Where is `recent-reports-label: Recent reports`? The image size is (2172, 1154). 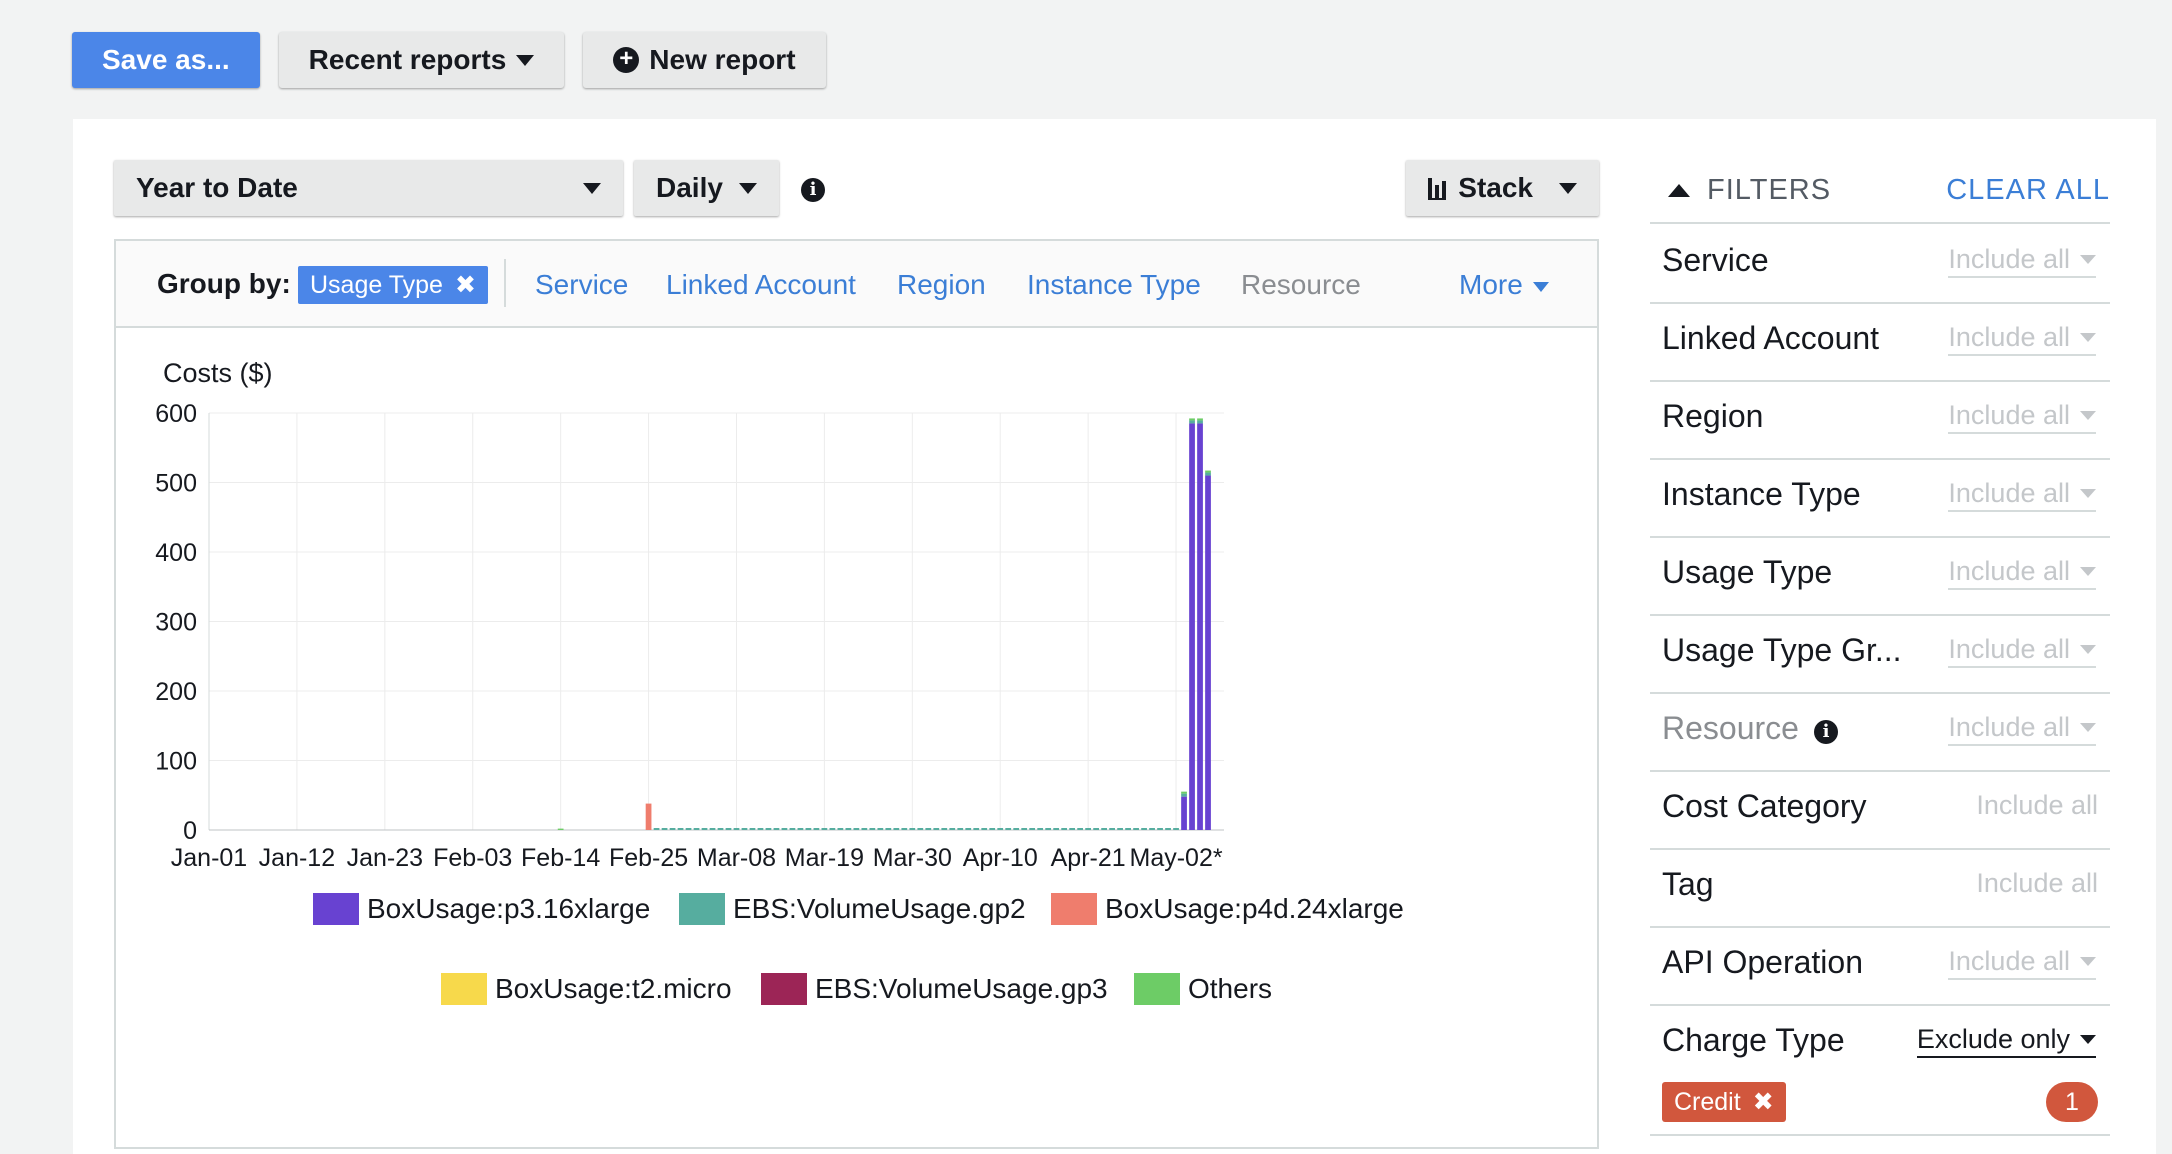
recent-reports-label: Recent reports is located at coordinates (407, 59).